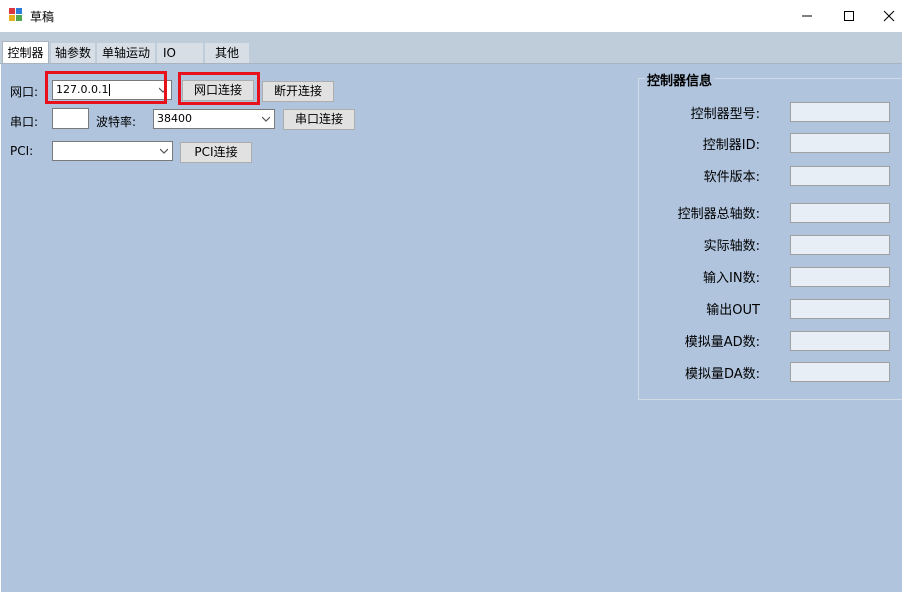 This screenshot has height=592, width=902. I want to click on maximize-icon, so click(849, 16).